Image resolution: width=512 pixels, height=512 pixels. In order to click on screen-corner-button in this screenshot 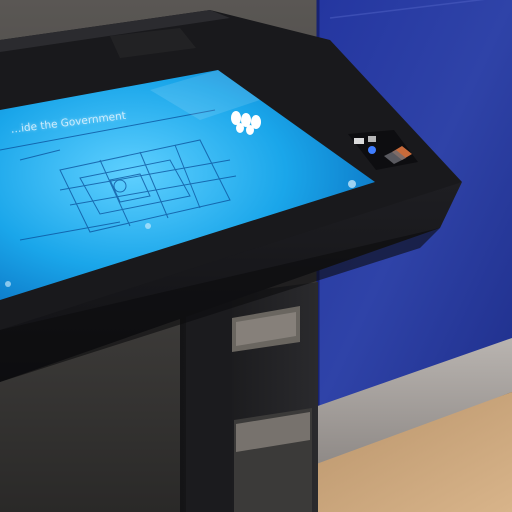, I will do `click(352, 184)`.